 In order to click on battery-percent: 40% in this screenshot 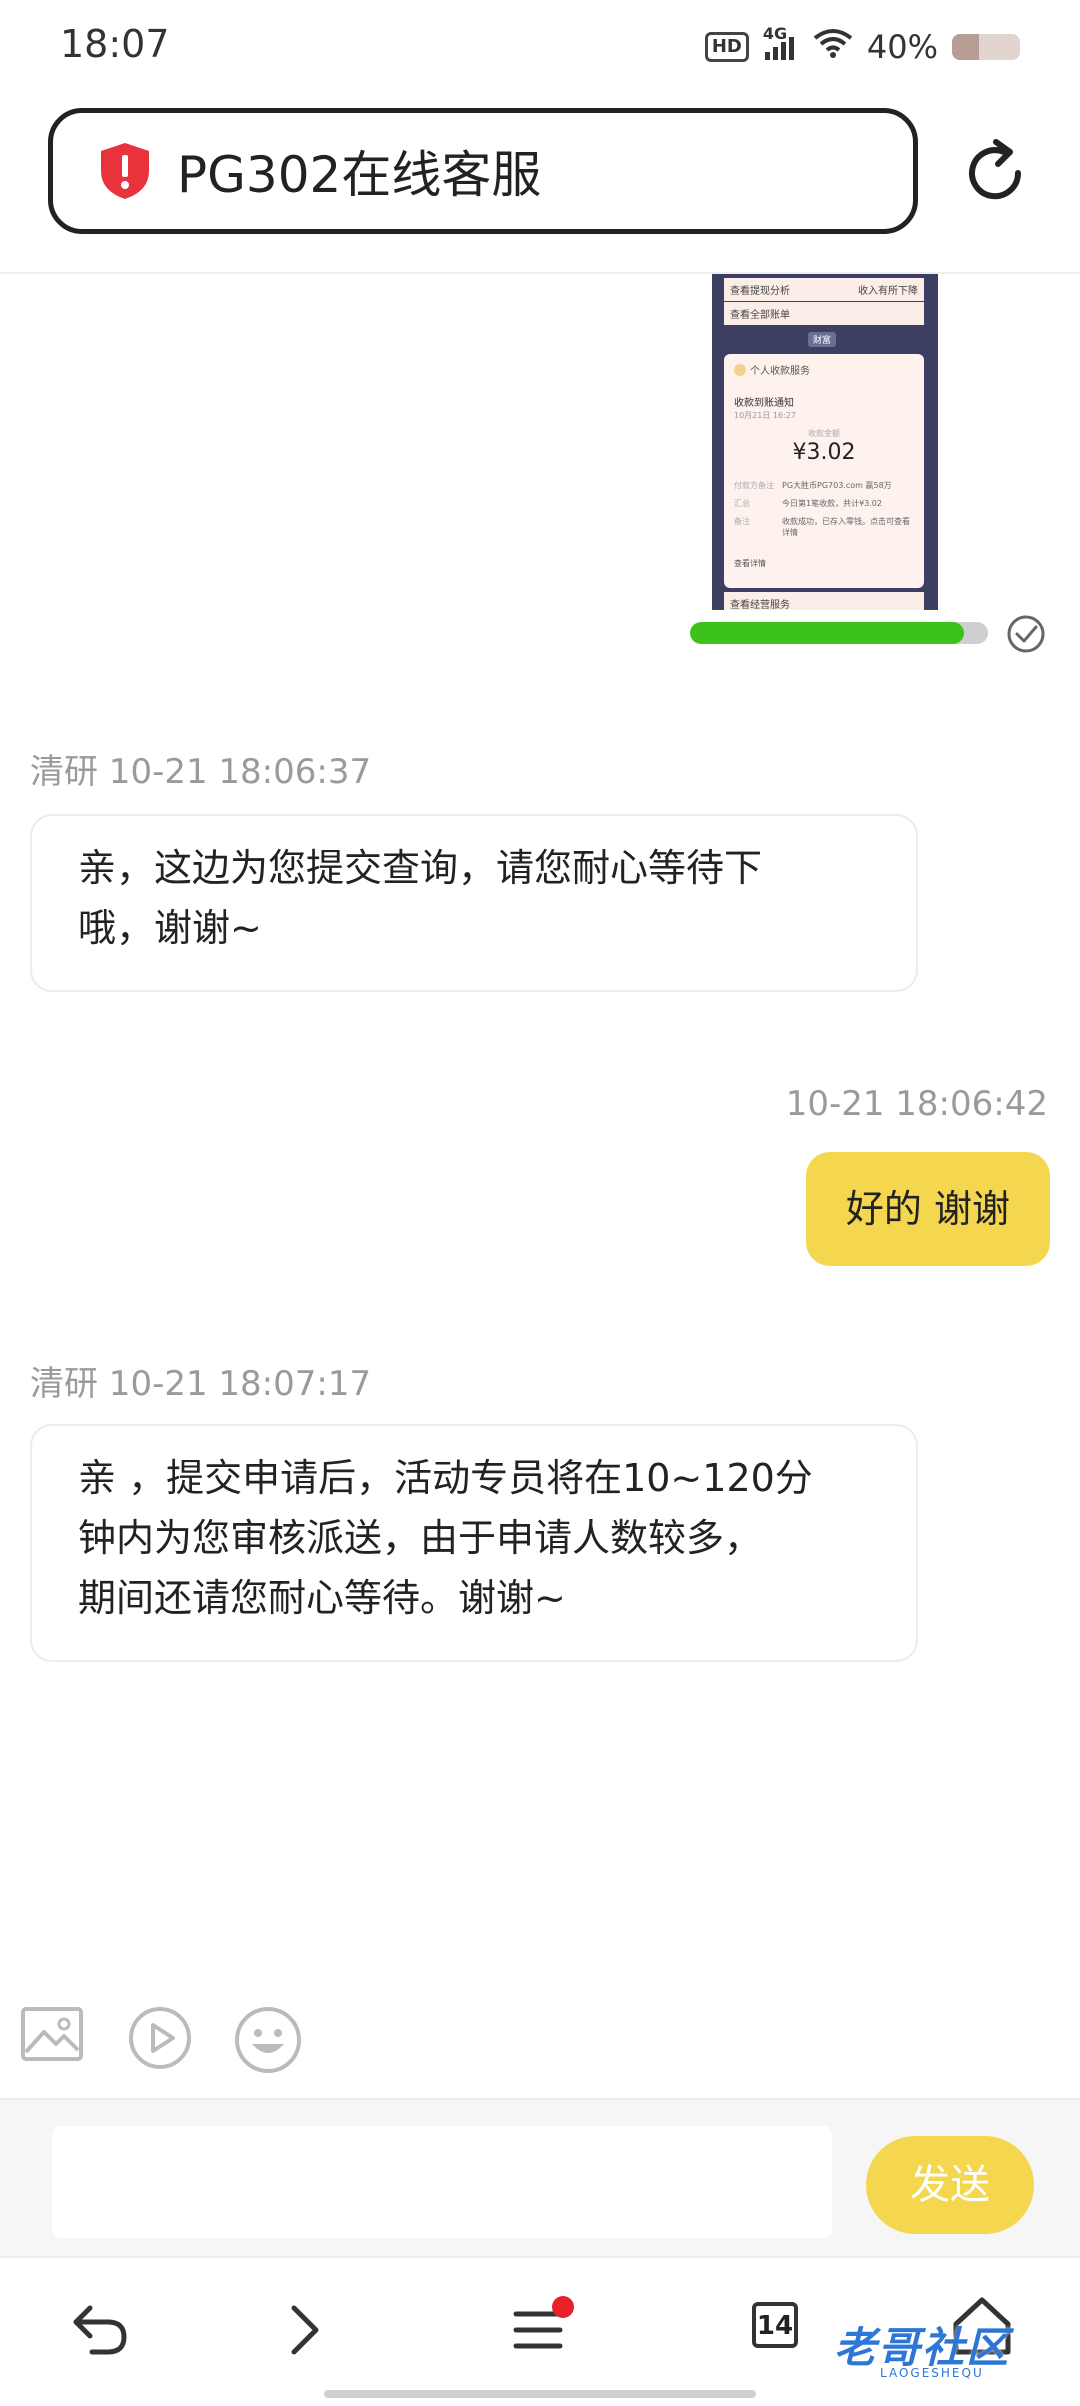, I will do `click(902, 47)`.